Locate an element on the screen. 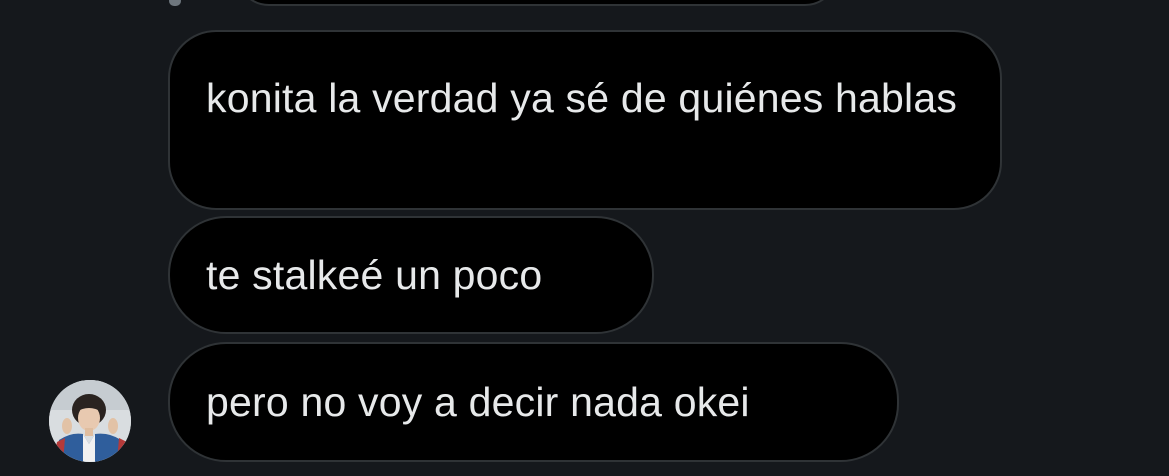 The height and width of the screenshot is (476, 1169). avatar-photo-icon is located at coordinates (90, 421).